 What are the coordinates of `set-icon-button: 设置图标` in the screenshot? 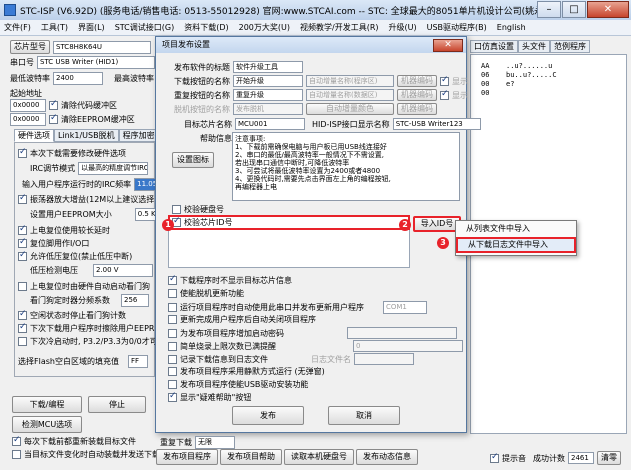 It's located at (193, 160).